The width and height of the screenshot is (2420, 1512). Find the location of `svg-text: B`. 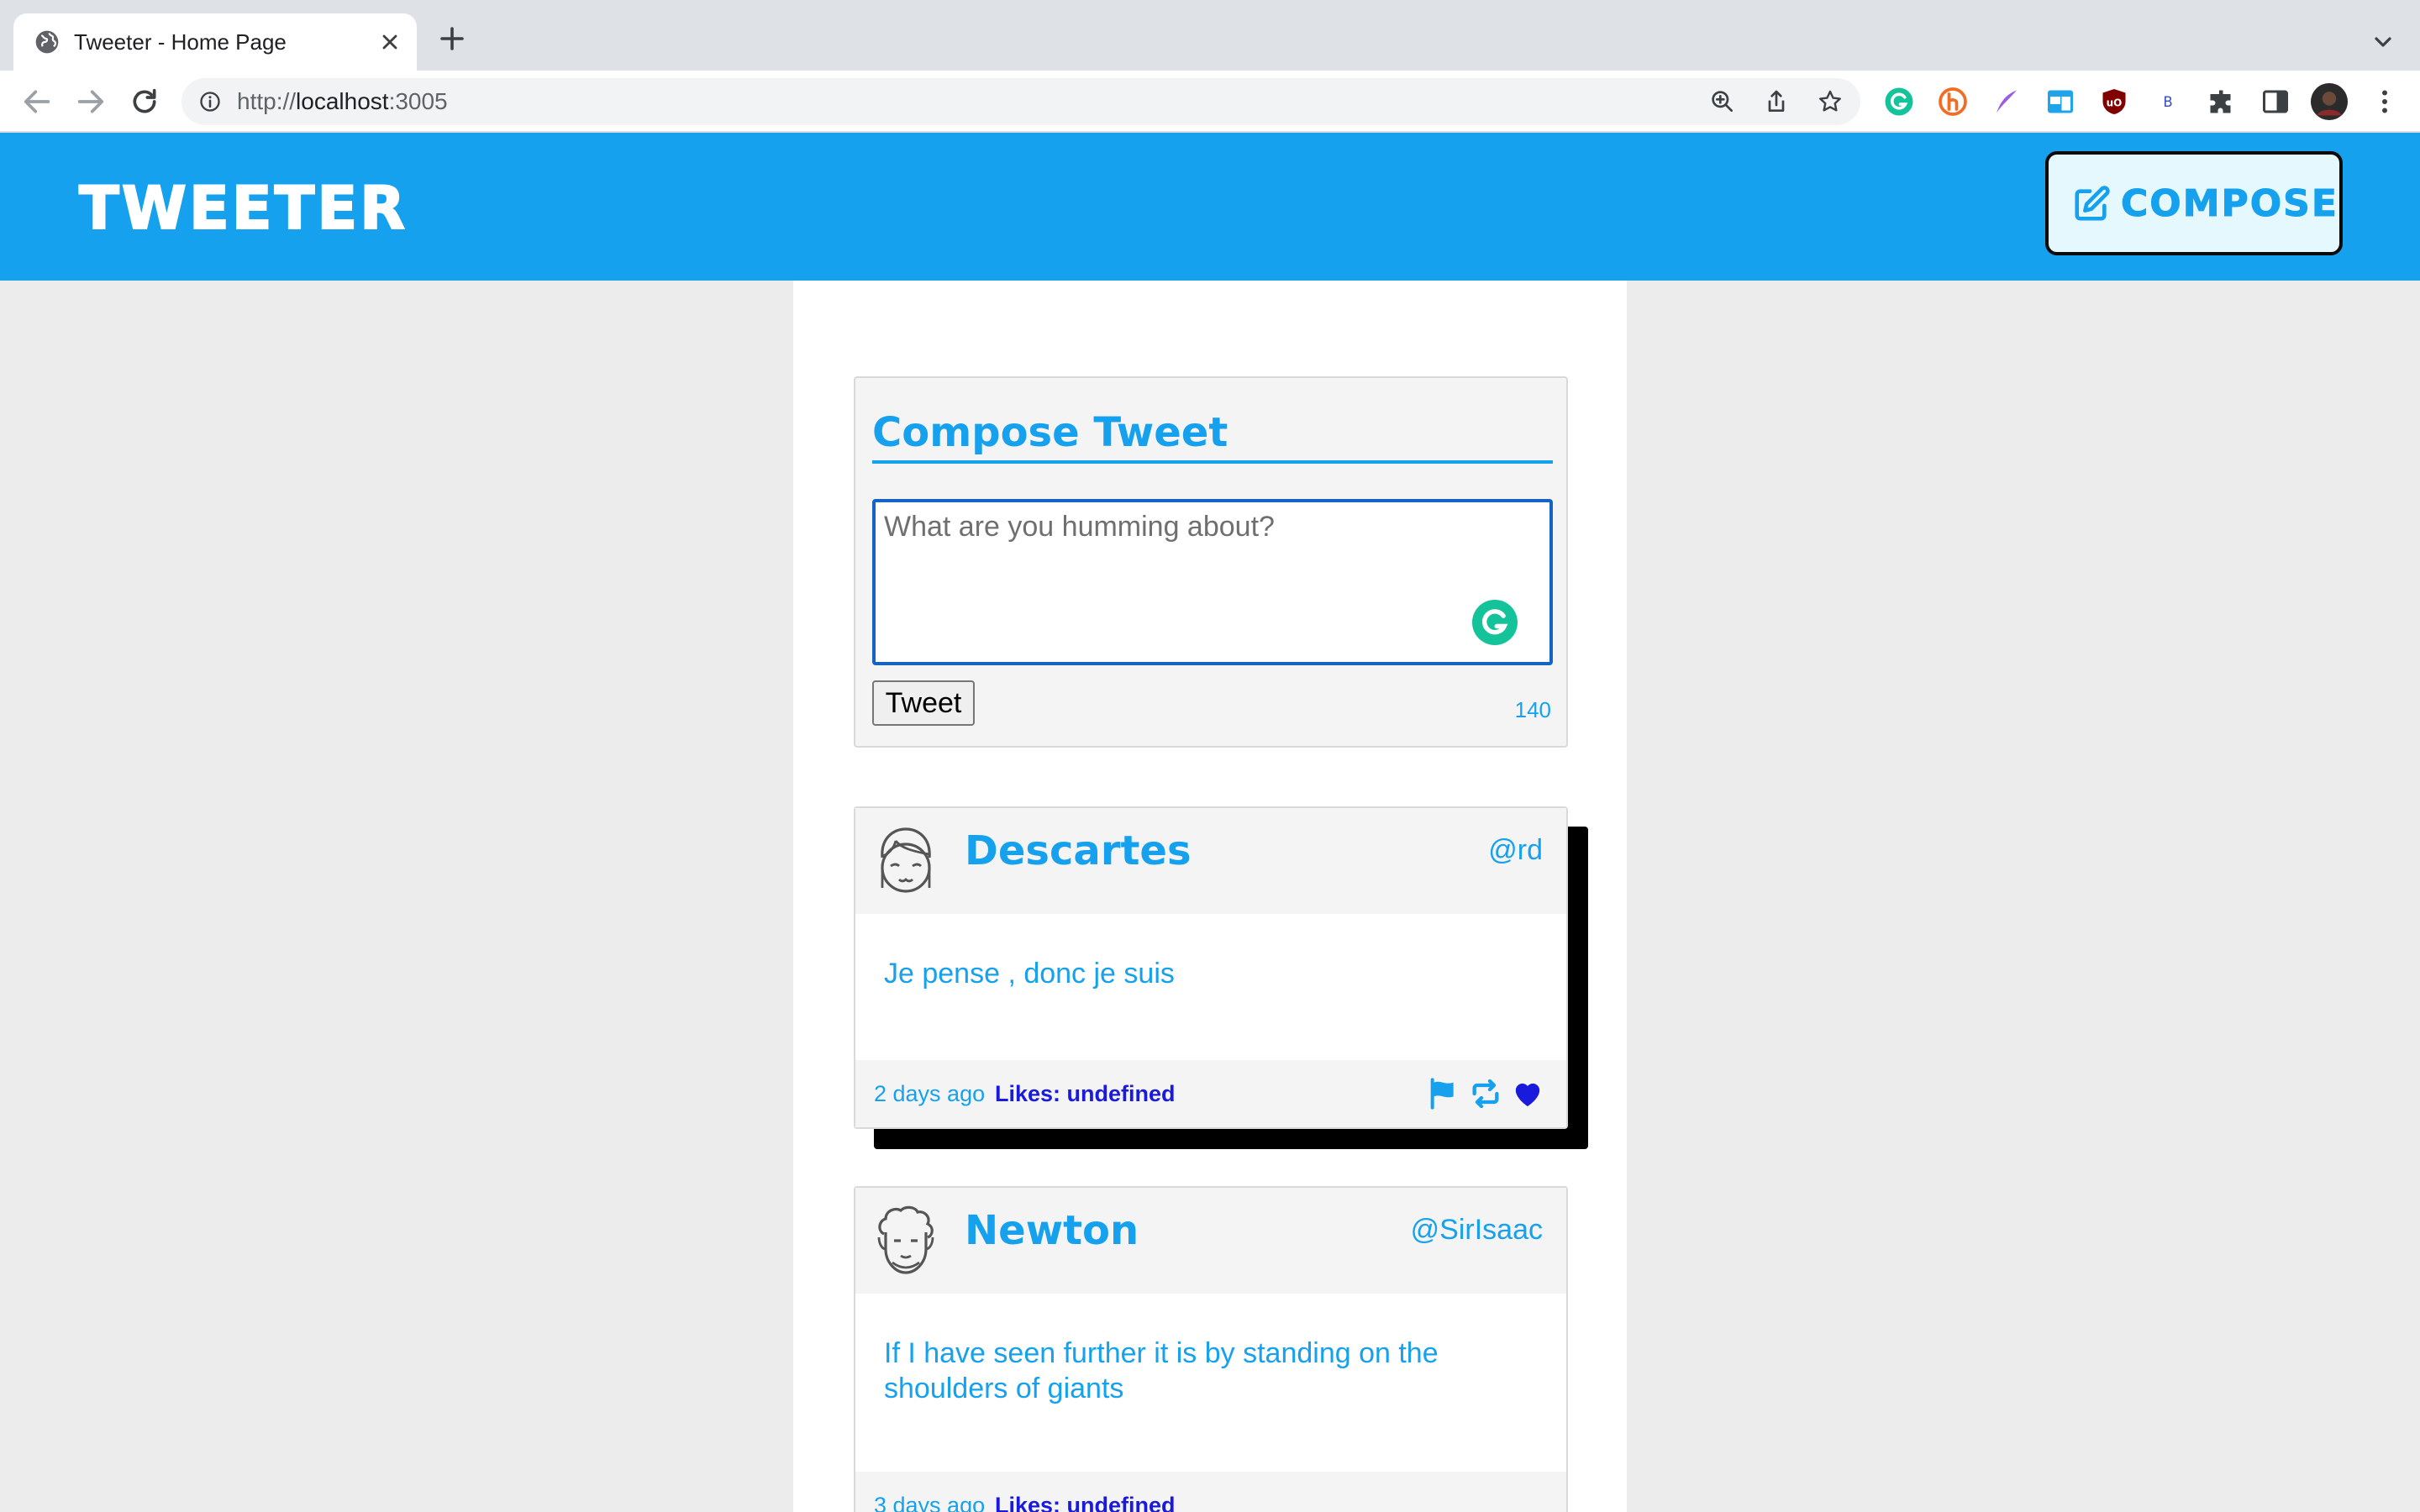

svg-text: B is located at coordinates (2167, 102).